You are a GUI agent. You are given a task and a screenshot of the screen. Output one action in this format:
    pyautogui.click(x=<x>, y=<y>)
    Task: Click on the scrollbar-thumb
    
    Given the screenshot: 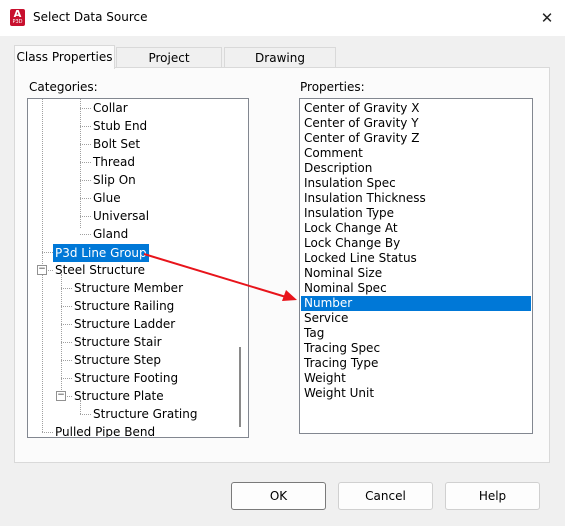 What is the action you would take?
    pyautogui.click(x=240, y=387)
    